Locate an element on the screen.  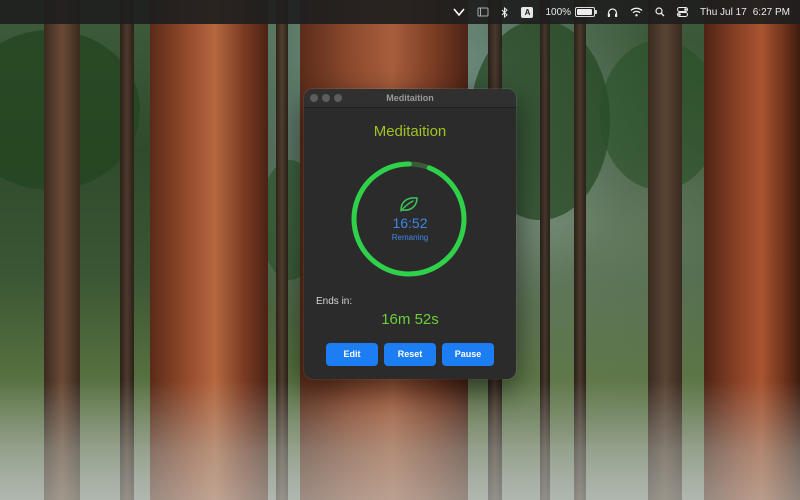
leaf-icon is located at coordinates (409, 204).